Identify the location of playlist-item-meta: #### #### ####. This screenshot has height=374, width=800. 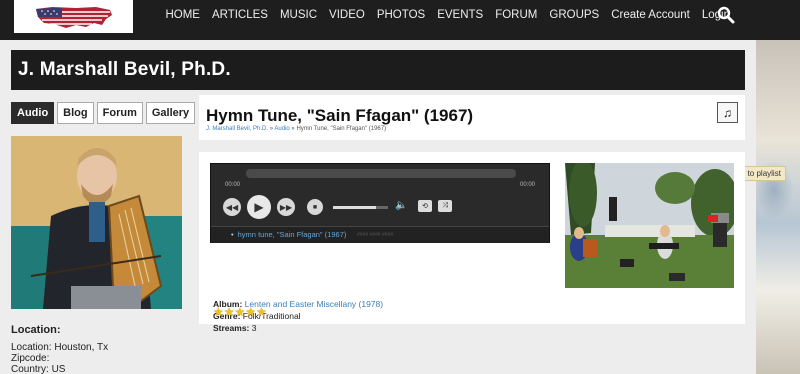
(375, 235).